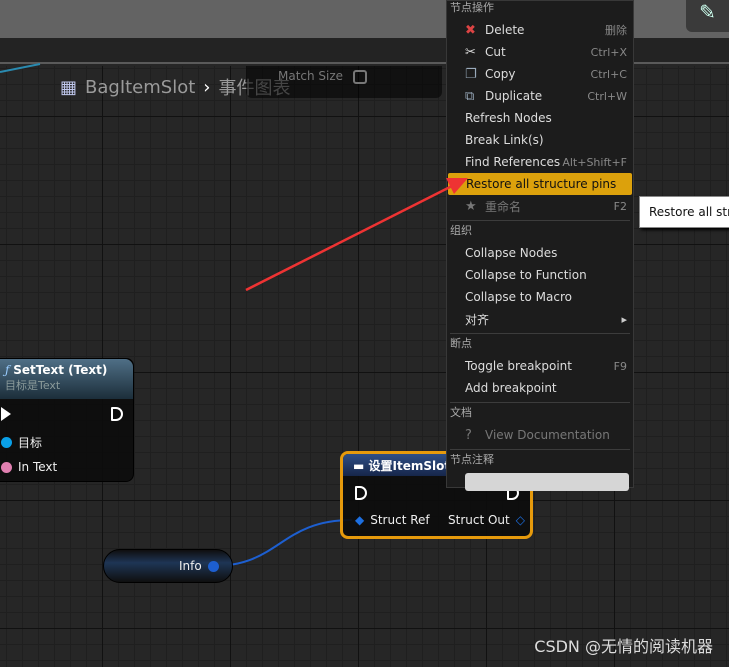 This screenshot has height=667, width=729. I want to click on watermark: CSDN @无情的阅读机器, so click(623, 646).